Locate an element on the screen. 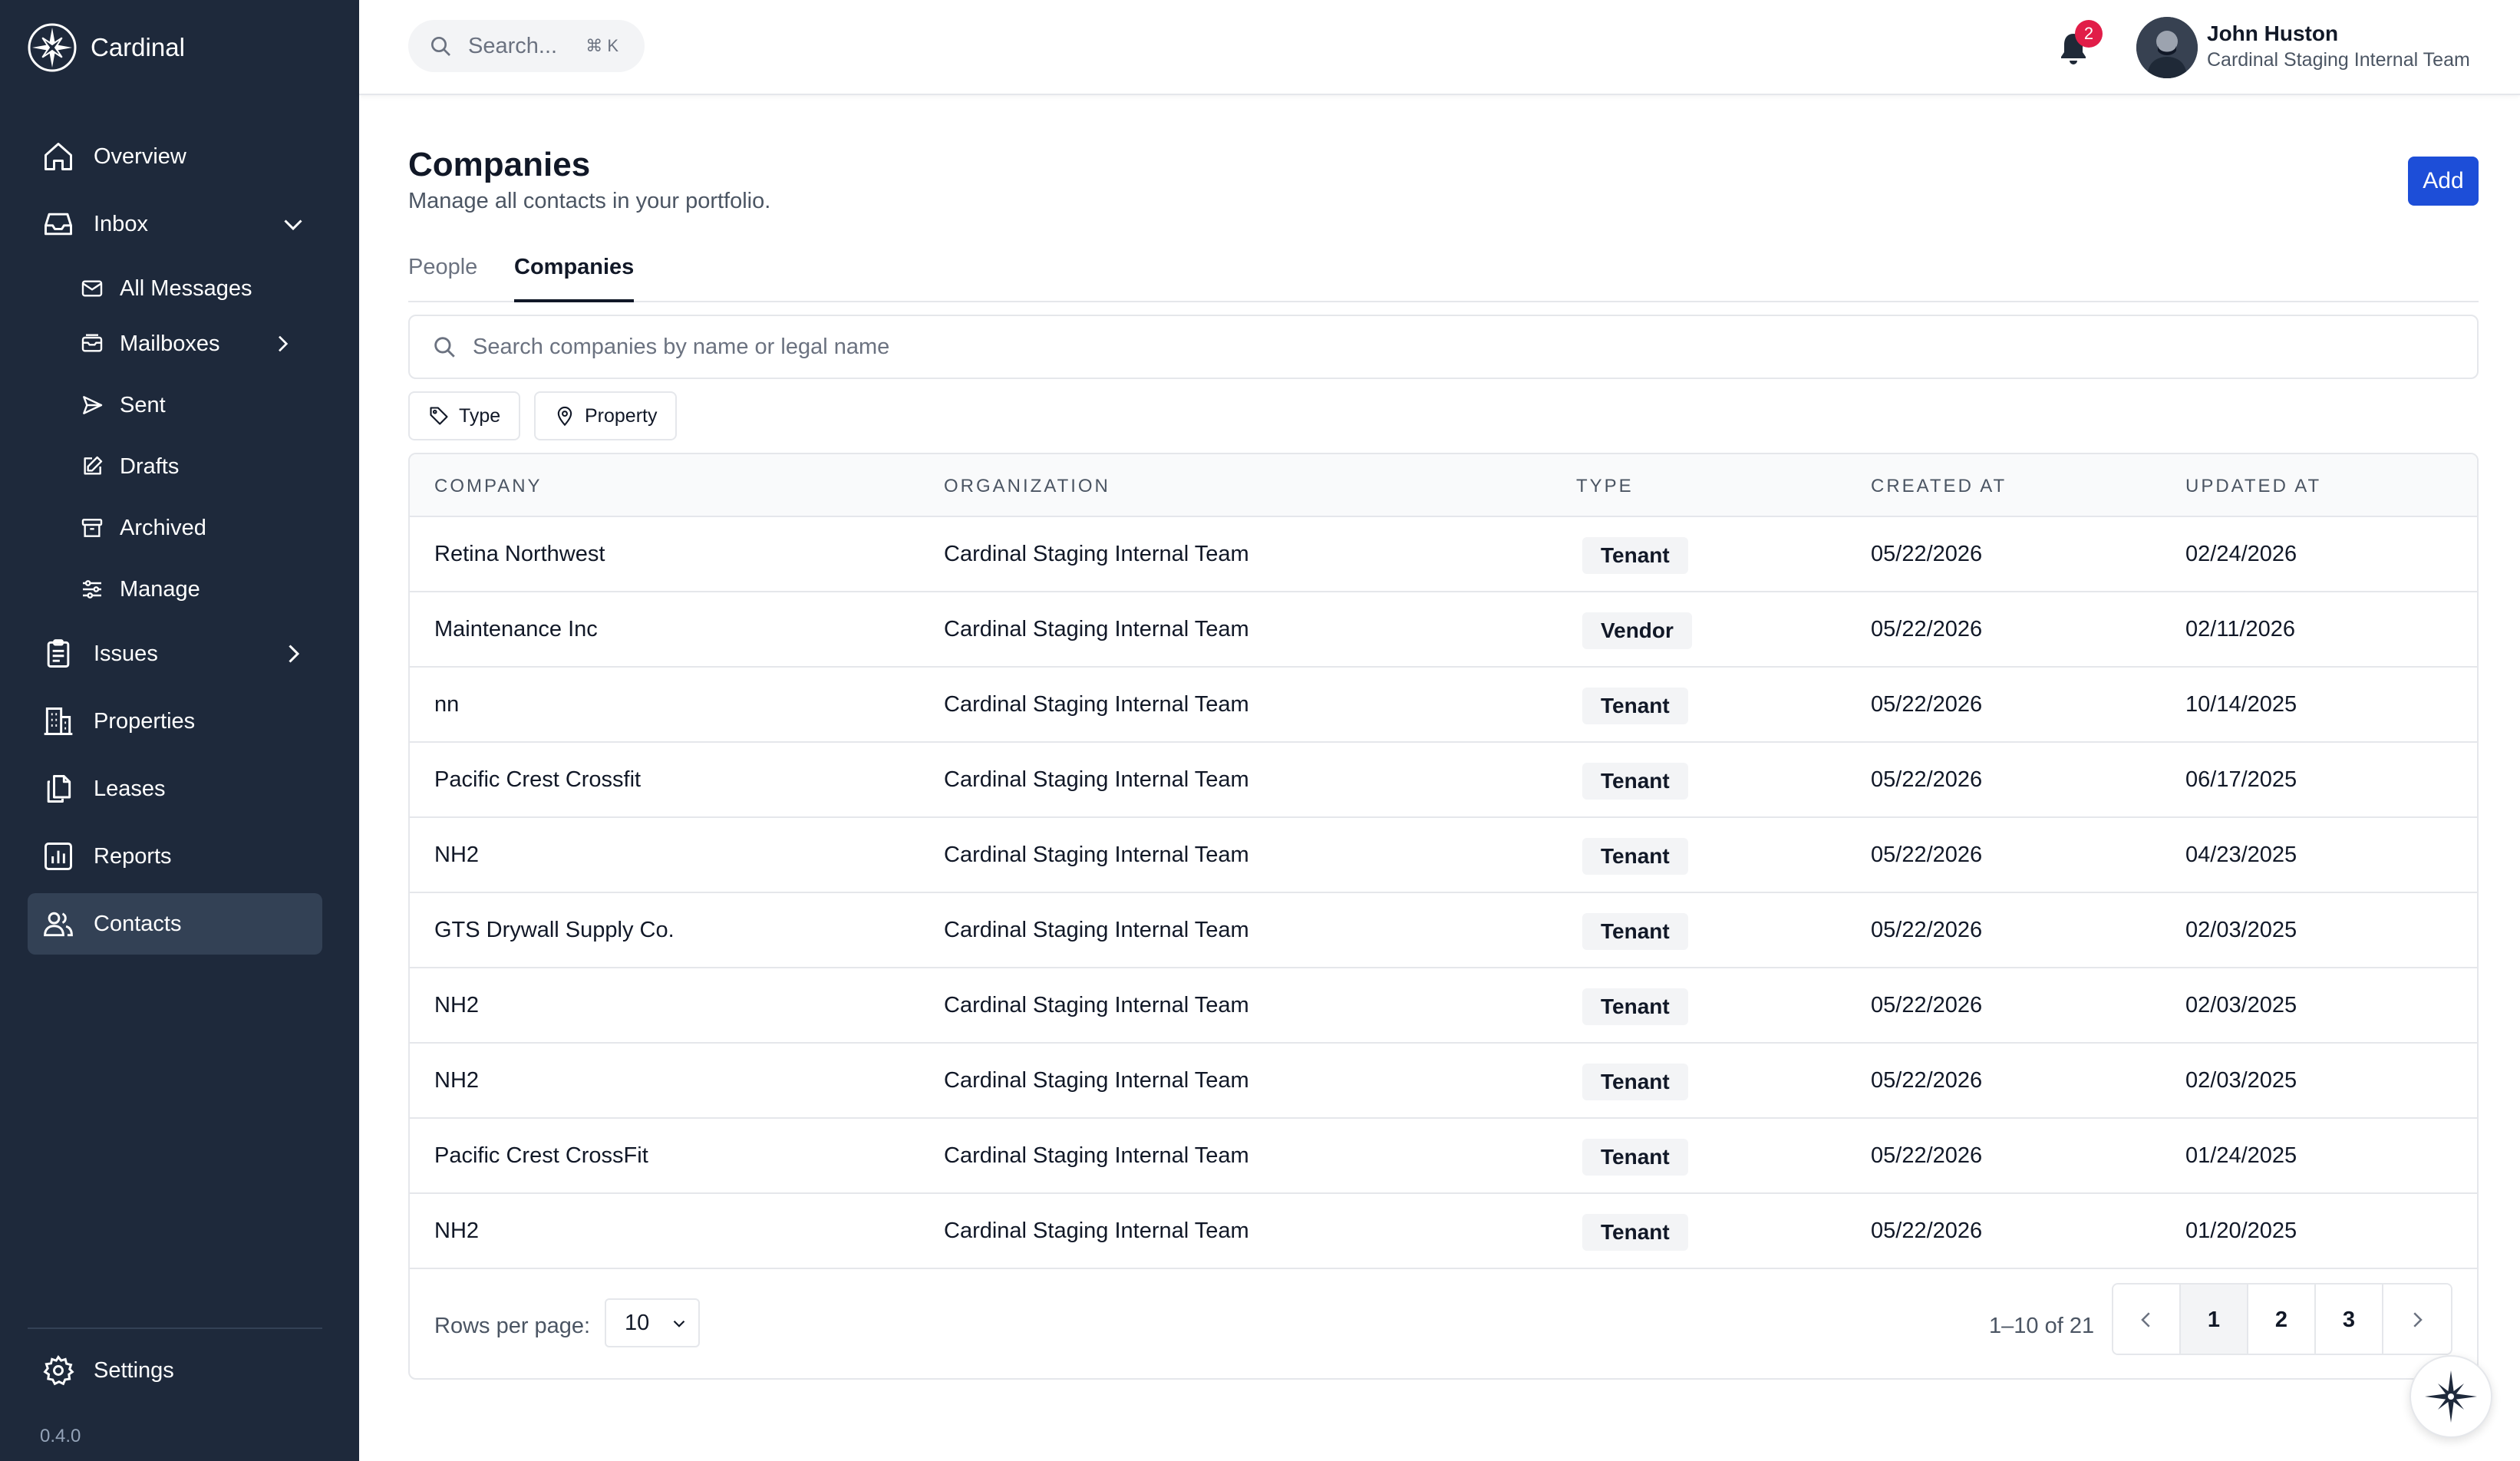 Image resolution: width=2520 pixels, height=1461 pixels. chevron-down-icon is located at coordinates (293, 224).